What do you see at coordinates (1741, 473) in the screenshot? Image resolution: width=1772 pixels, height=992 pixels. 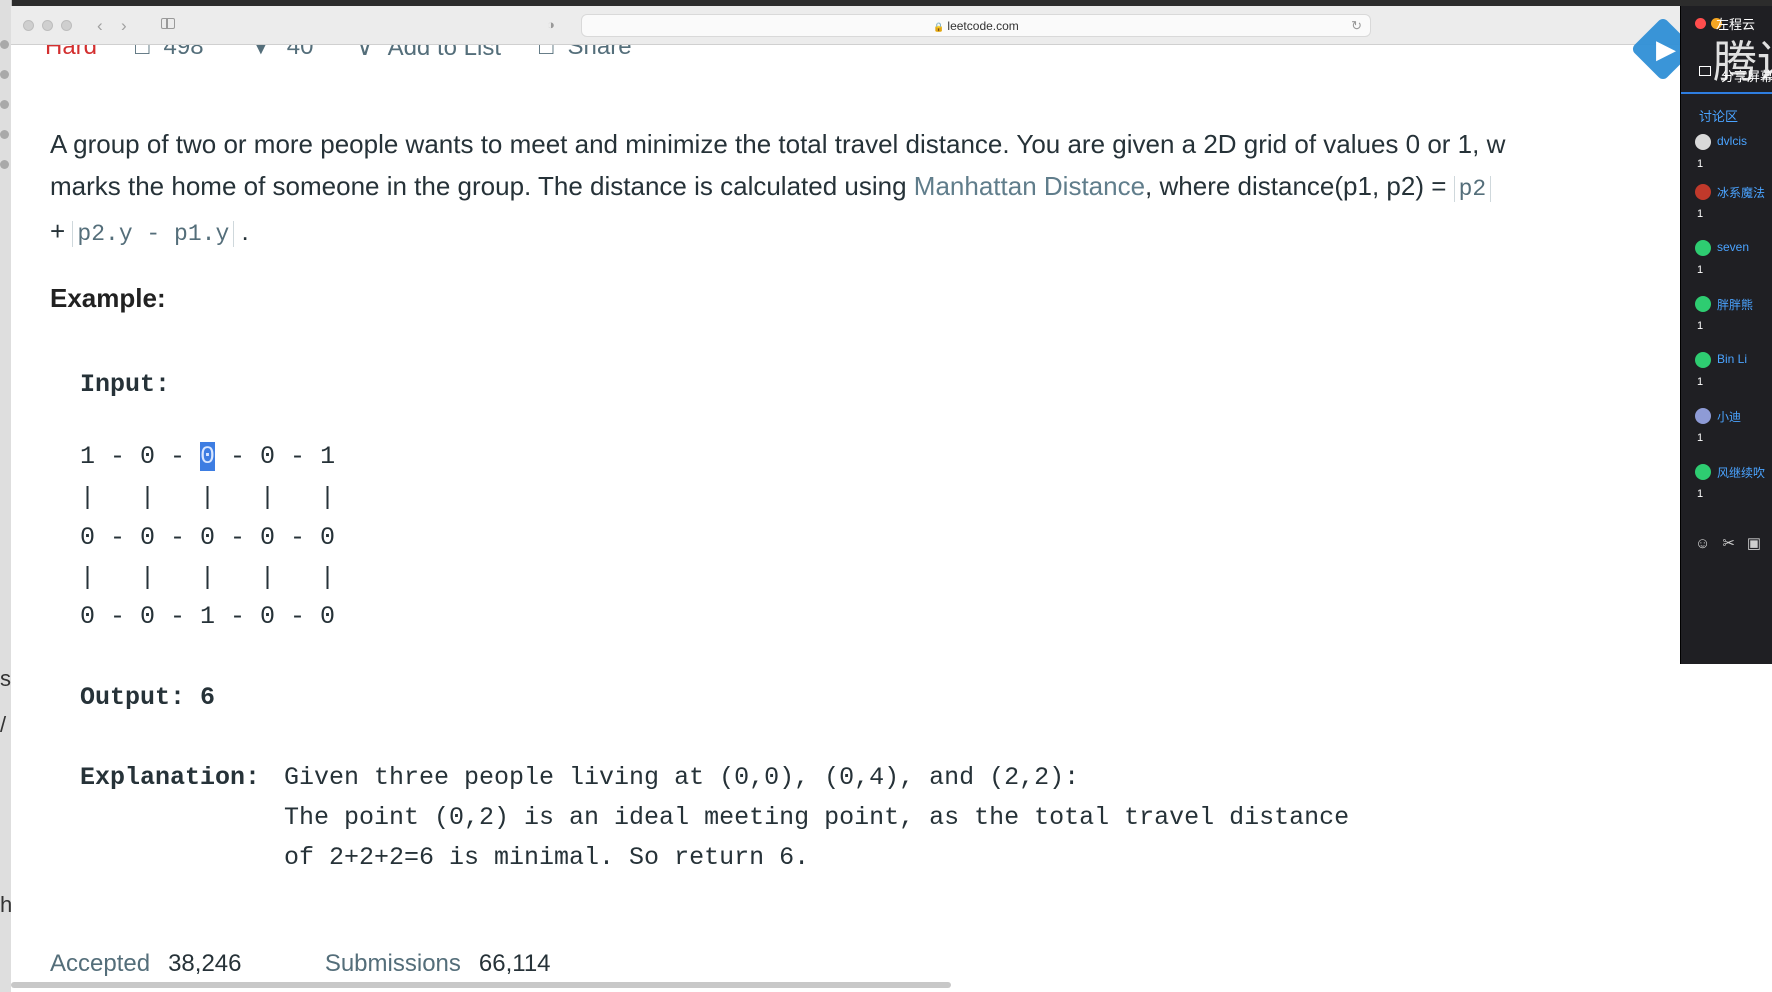 I see `chat-sender: 风继续吹` at bounding box center [1741, 473].